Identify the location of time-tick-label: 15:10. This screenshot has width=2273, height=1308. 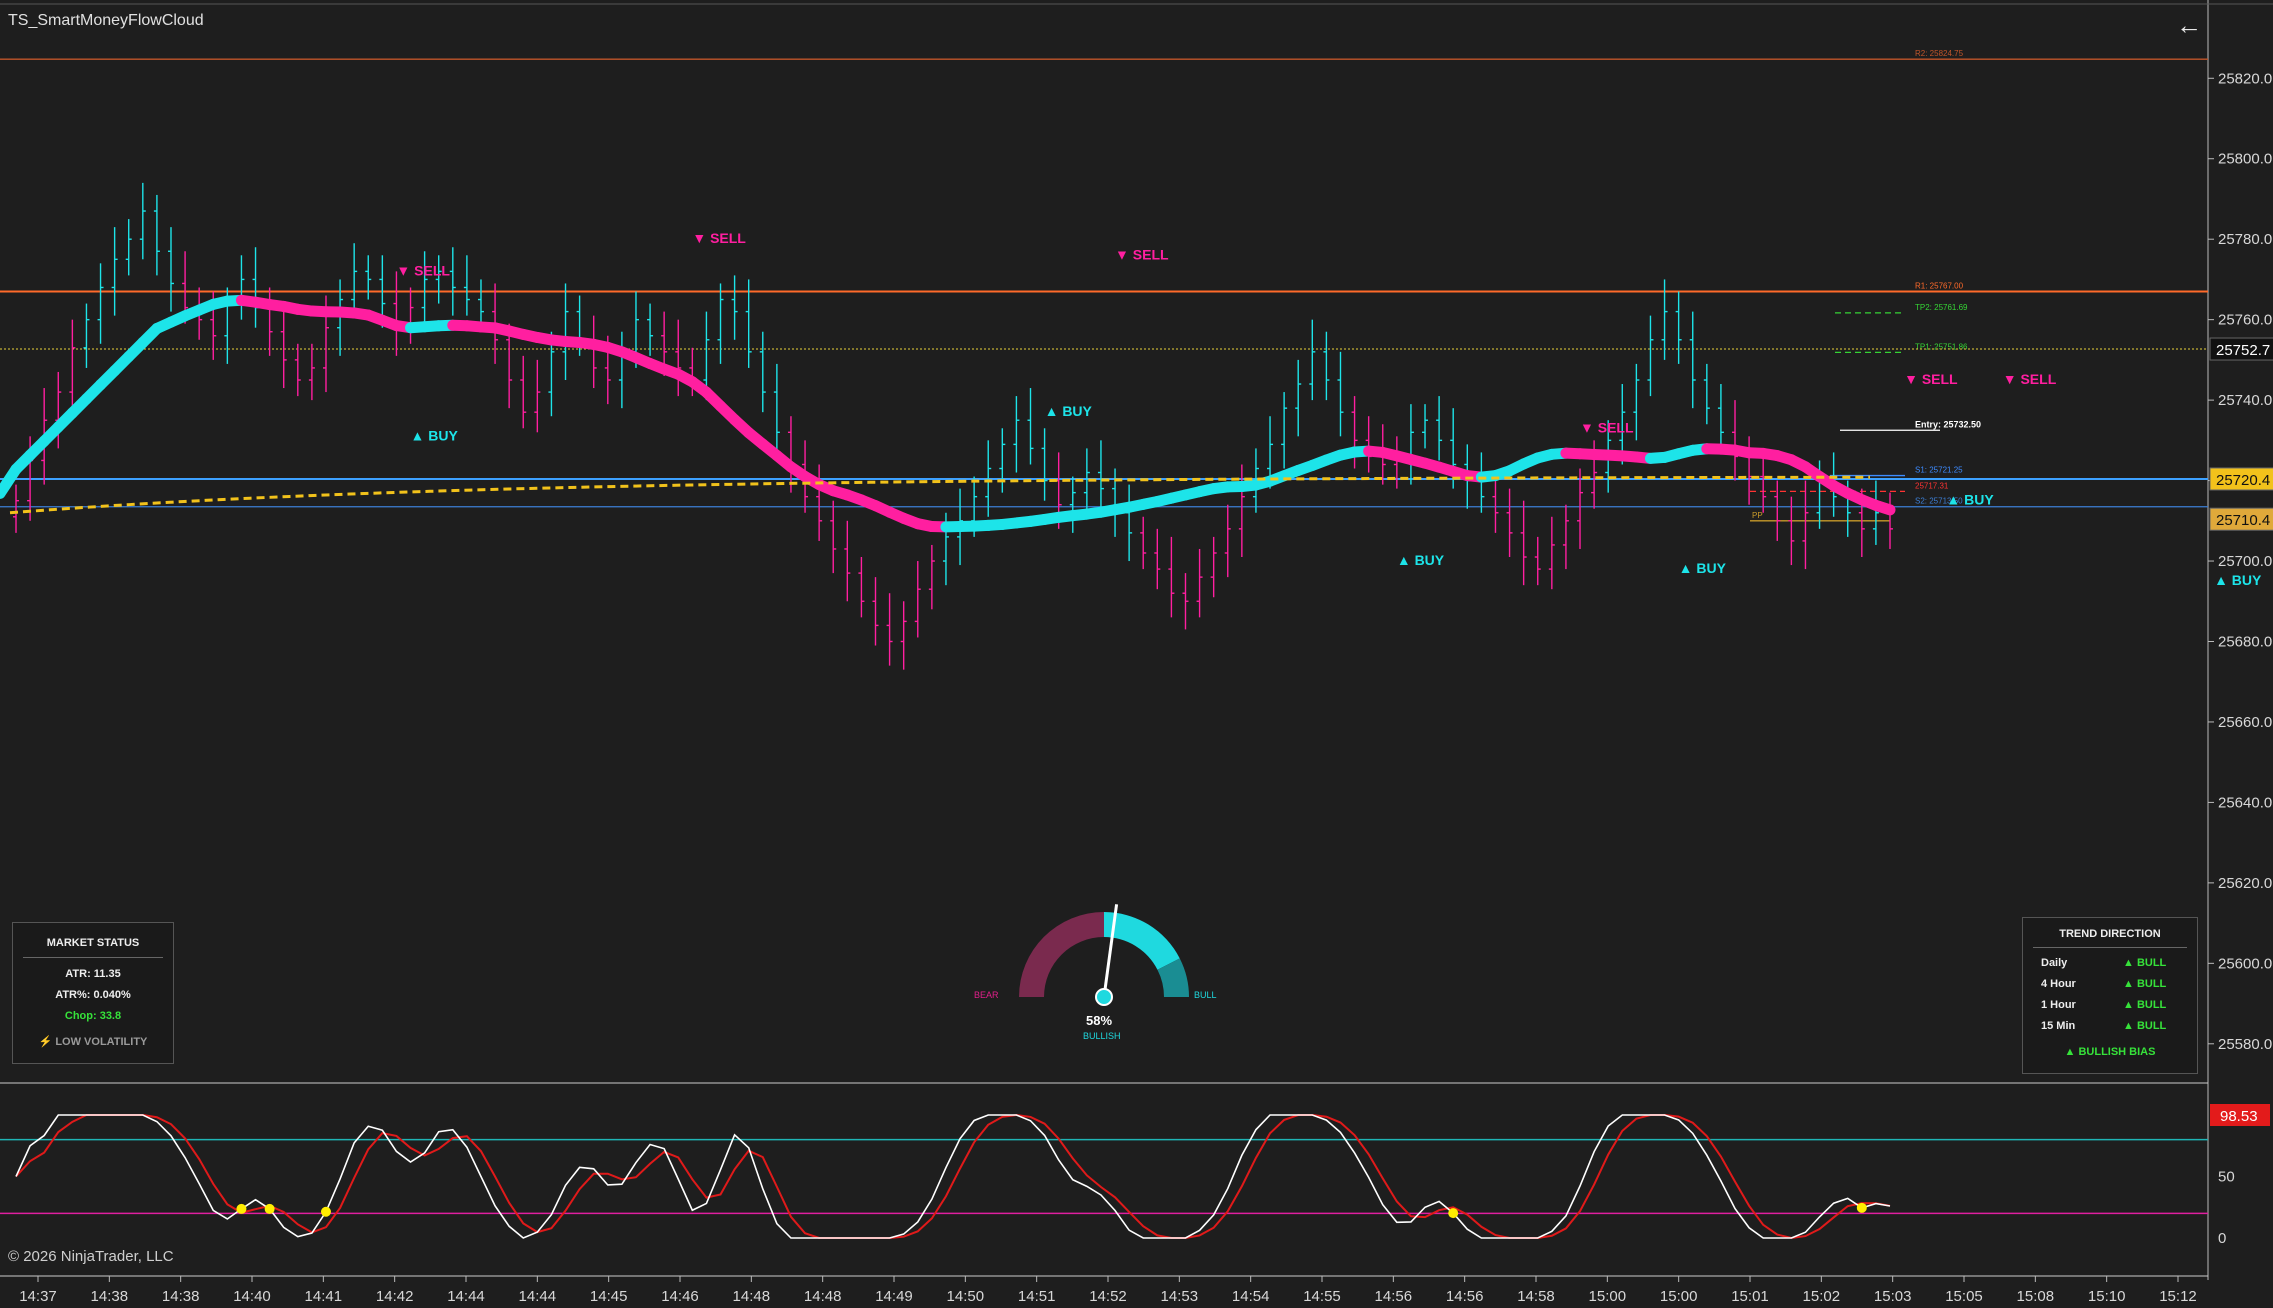
(2107, 1296).